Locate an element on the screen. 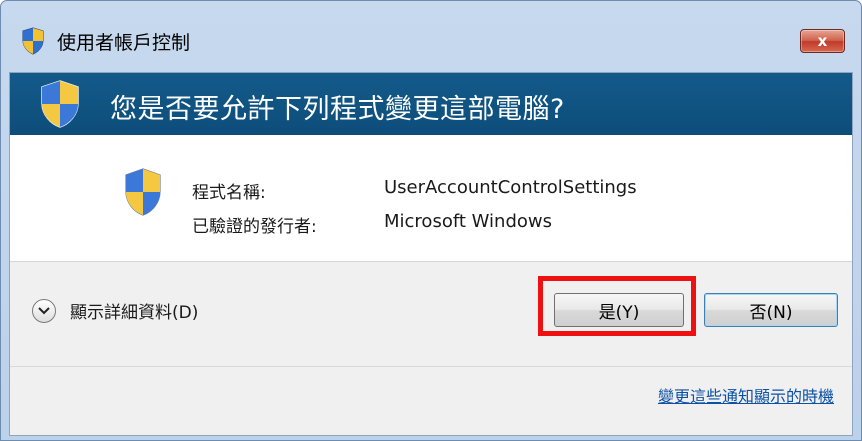 The image size is (862, 441). program-name-label: 程式名稱: is located at coordinates (229, 193).